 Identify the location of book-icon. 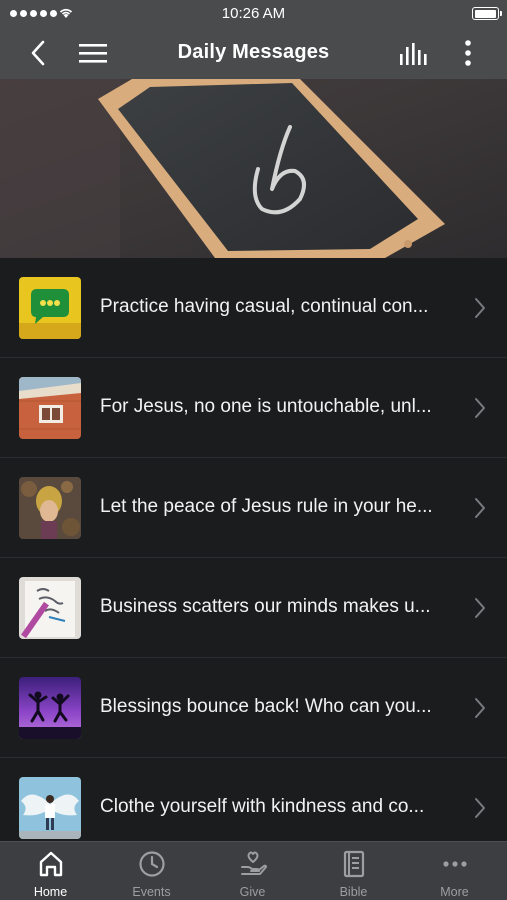
(354, 864).